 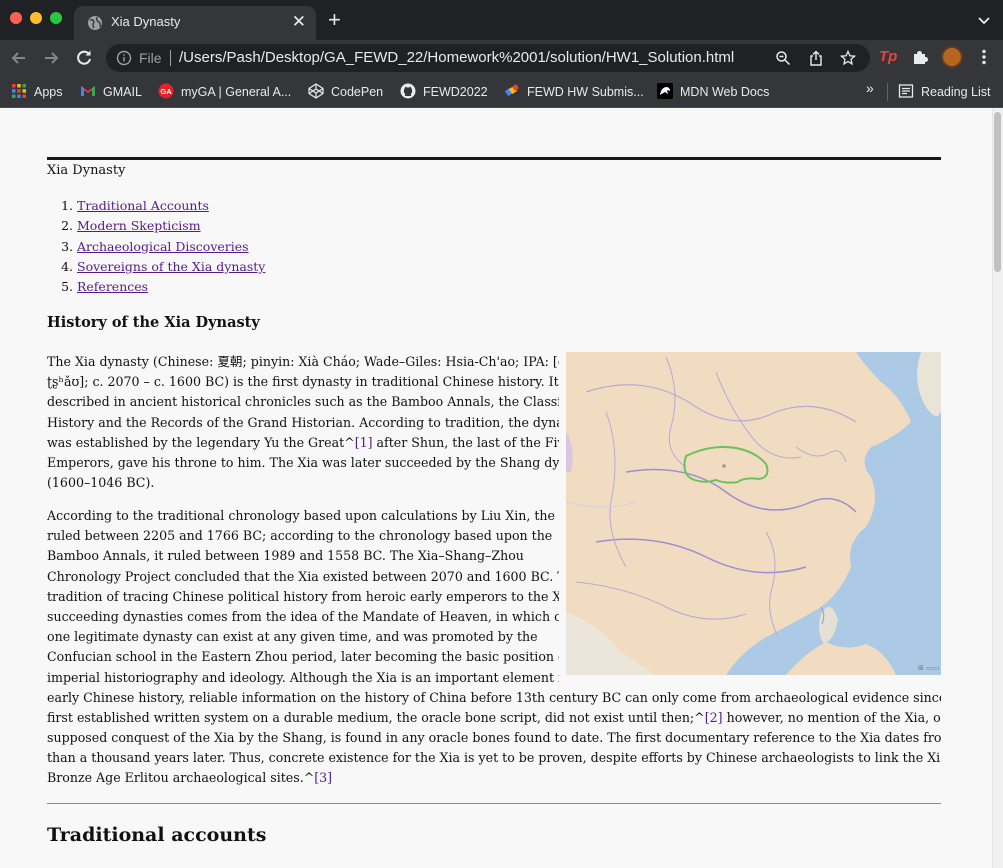 What do you see at coordinates (86, 170) in the screenshot?
I see `site-title: Xia Dynasty` at bounding box center [86, 170].